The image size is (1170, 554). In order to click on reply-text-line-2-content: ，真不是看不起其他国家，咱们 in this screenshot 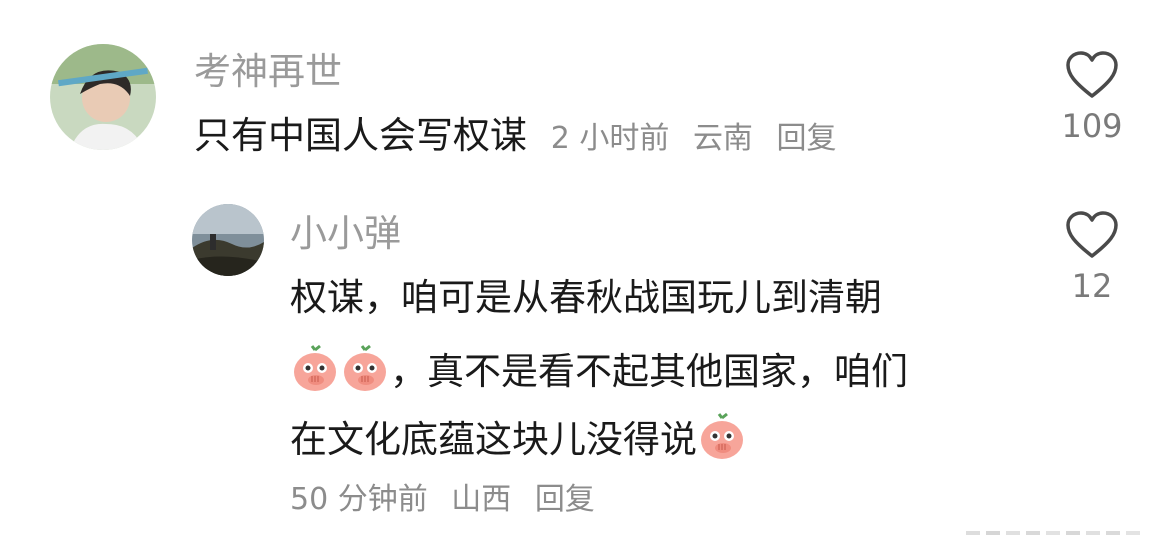, I will do `click(649, 371)`.